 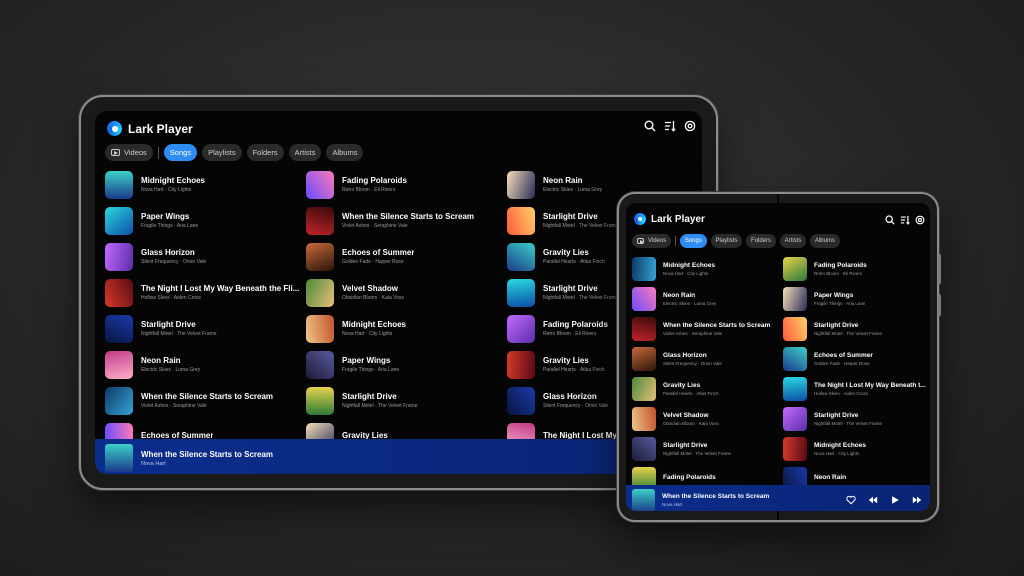 What do you see at coordinates (917, 500) in the screenshot?
I see `next-icon` at bounding box center [917, 500].